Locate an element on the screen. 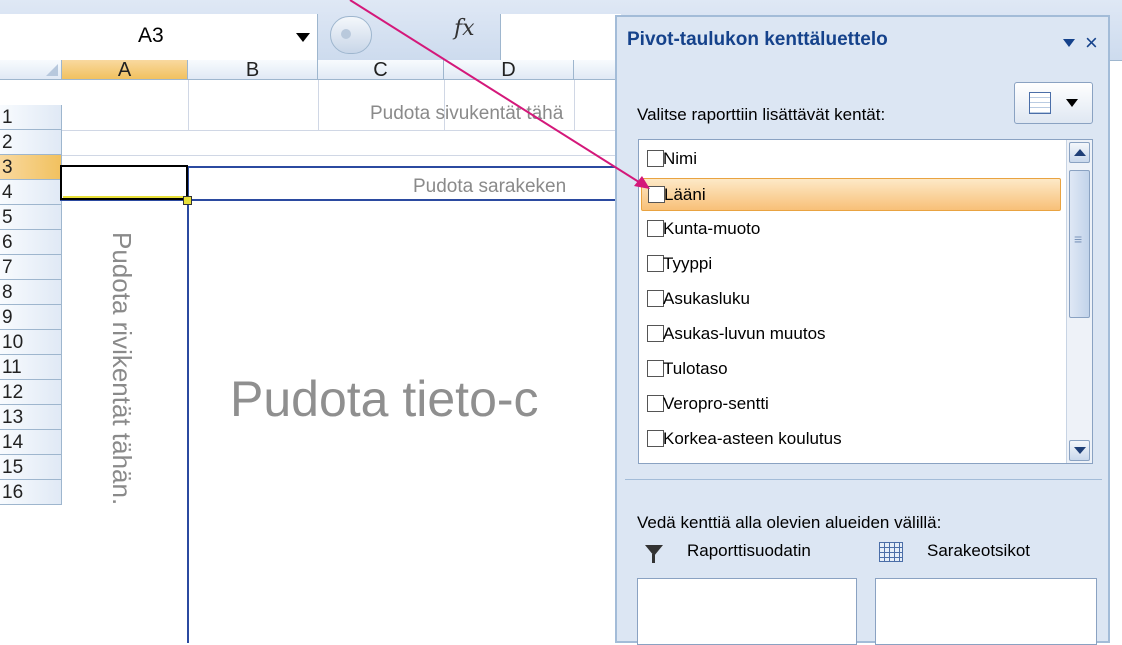  drop-row-fields-zone: Pudota rivikentät tähän. is located at coordinates (121, 368).